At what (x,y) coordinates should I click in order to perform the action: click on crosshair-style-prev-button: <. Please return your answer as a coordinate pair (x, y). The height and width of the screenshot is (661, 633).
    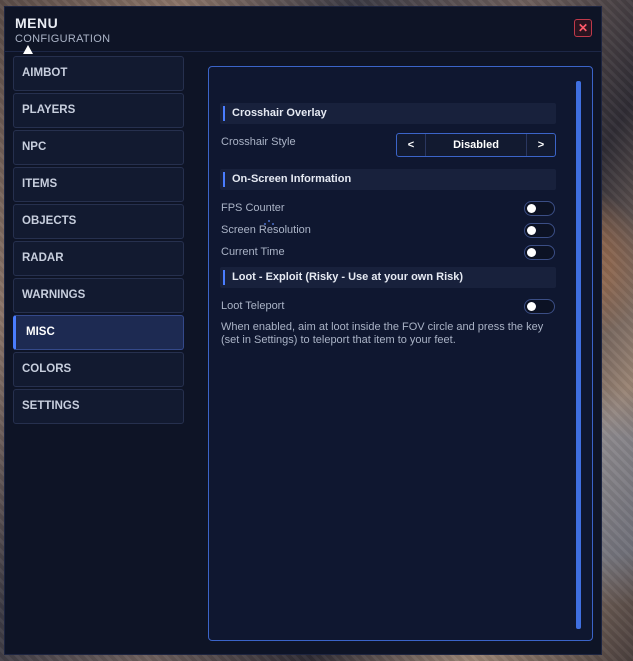
    Looking at the image, I should click on (411, 145).